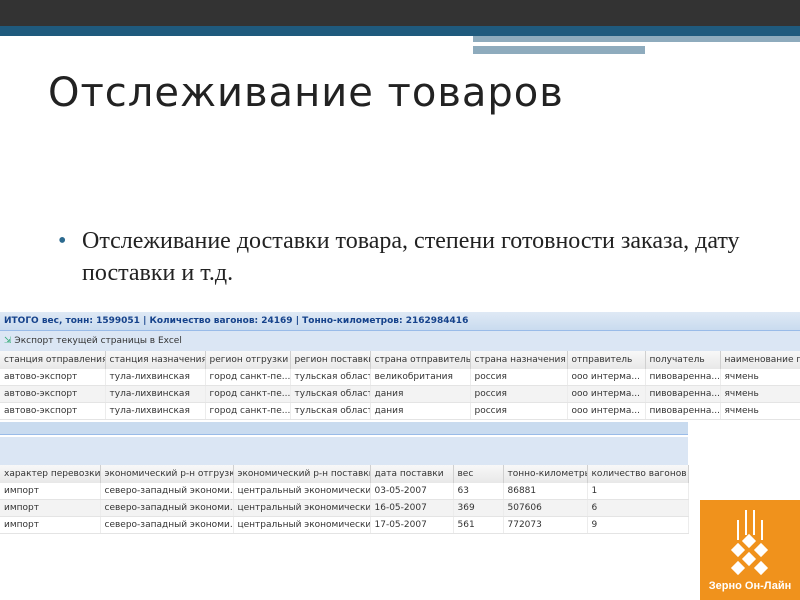  What do you see at coordinates (412, 474) in the screenshot?
I see `column-header: дата поставки` at bounding box center [412, 474].